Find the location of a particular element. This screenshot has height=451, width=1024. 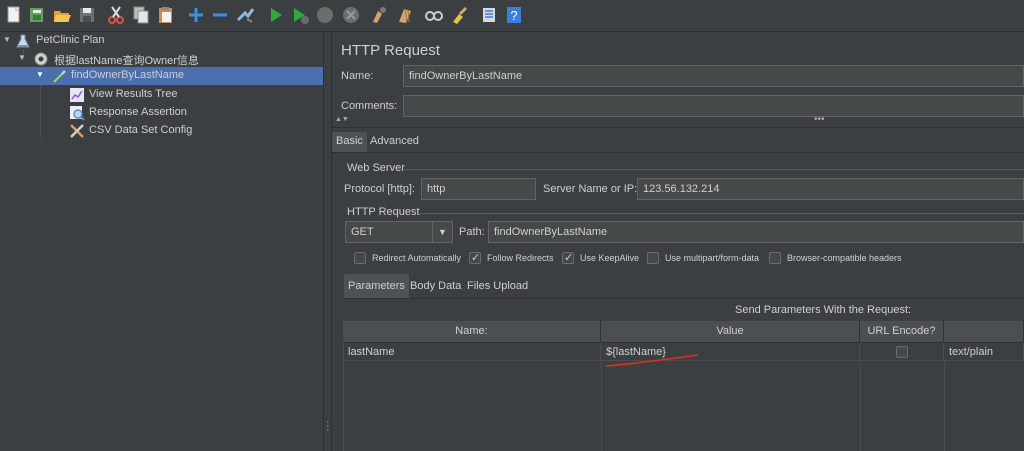

protocol-field: http is located at coordinates (478, 189).